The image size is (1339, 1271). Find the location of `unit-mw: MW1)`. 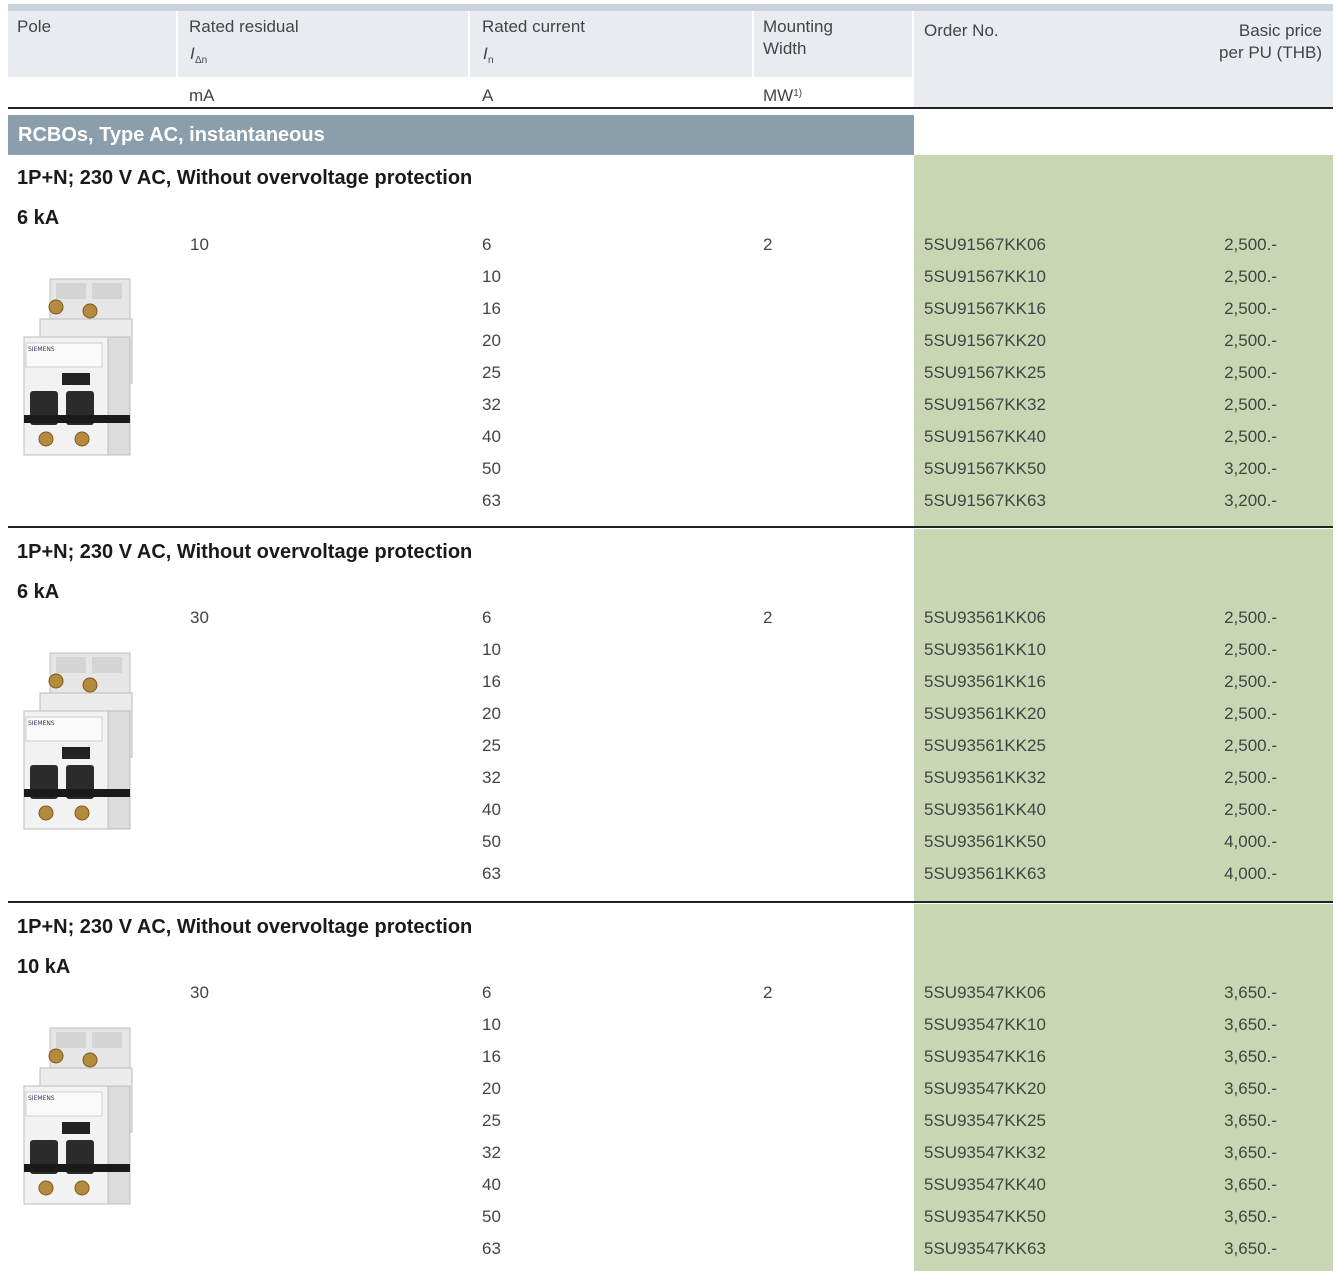

unit-mw: MW1) is located at coordinates (782, 96).